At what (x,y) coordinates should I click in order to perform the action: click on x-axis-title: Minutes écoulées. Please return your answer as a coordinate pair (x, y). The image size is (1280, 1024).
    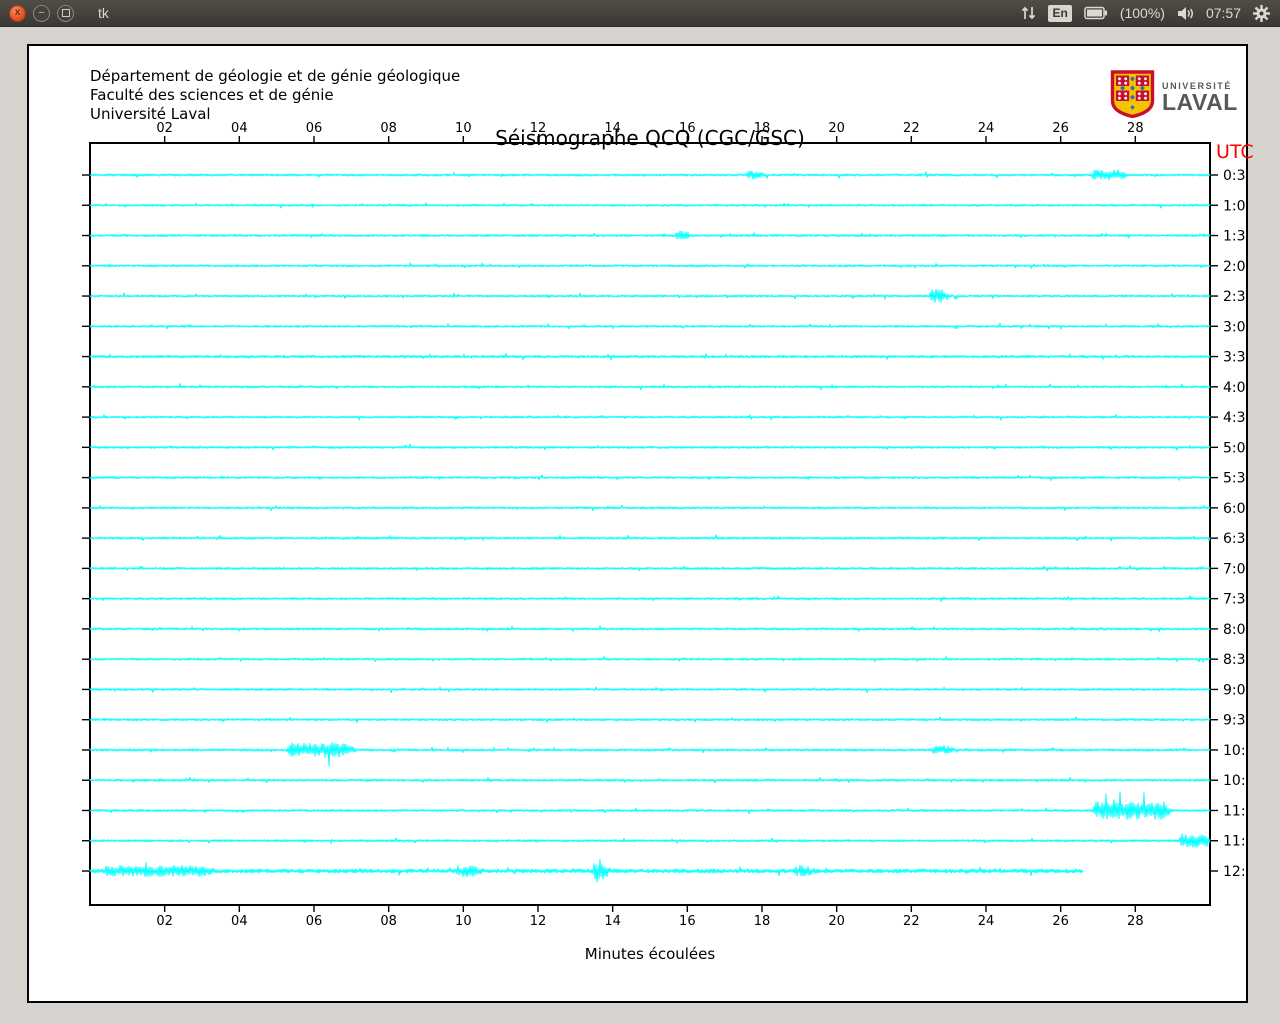
    Looking at the image, I should click on (650, 954).